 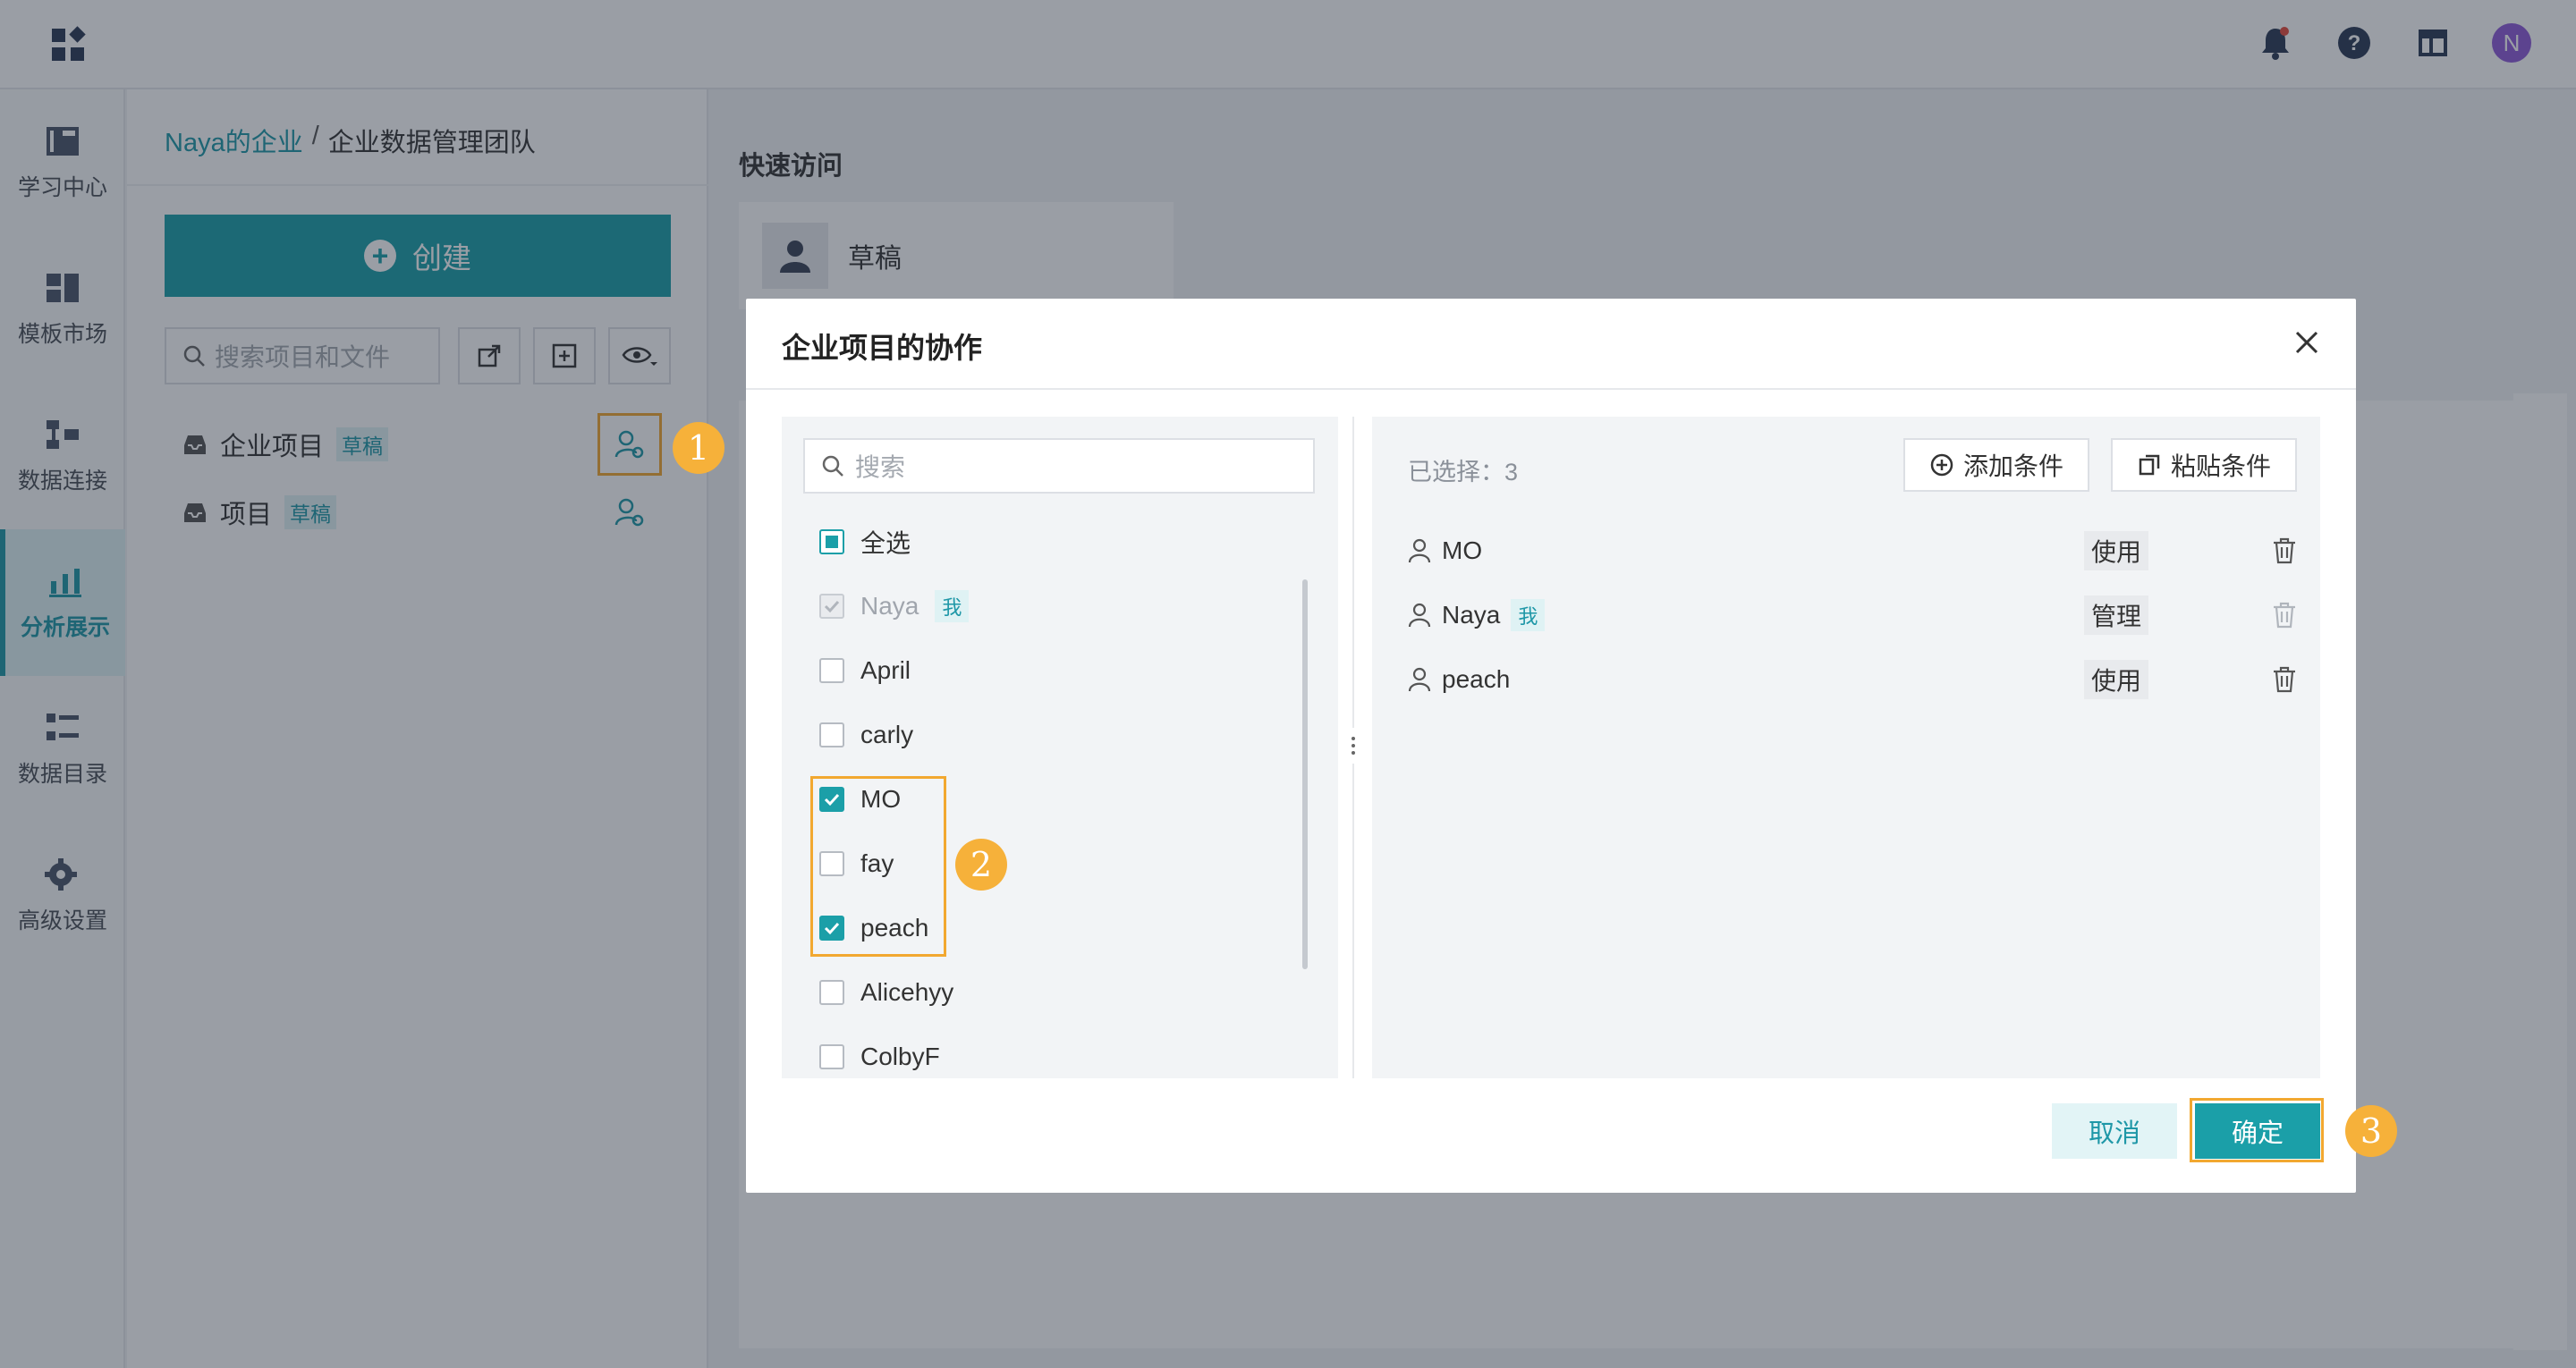 What do you see at coordinates (831, 606) in the screenshot?
I see `checkbox-checked-disabled` at bounding box center [831, 606].